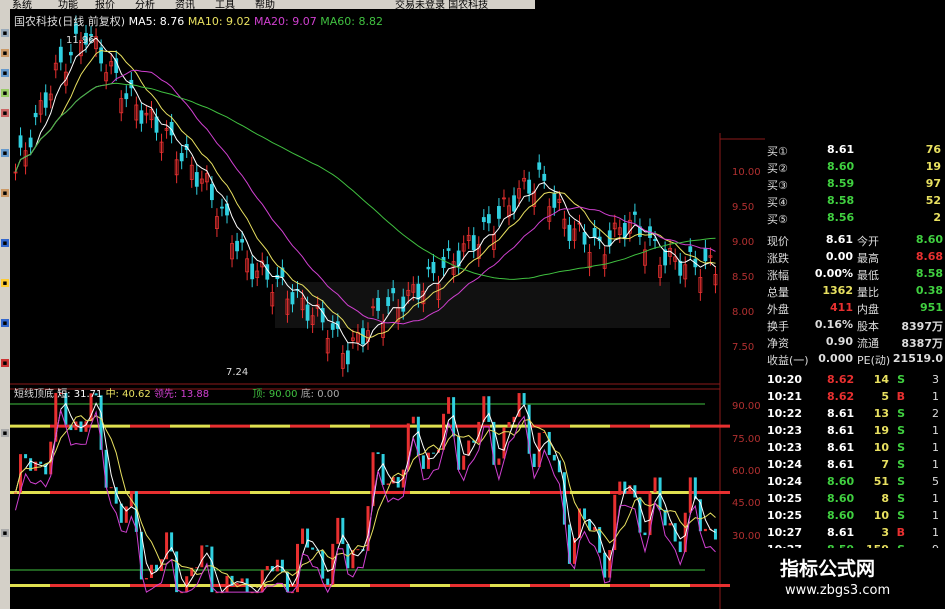  What do you see at coordinates (868, 275) in the screenshot?
I see `stat-label: 最低` at bounding box center [868, 275].